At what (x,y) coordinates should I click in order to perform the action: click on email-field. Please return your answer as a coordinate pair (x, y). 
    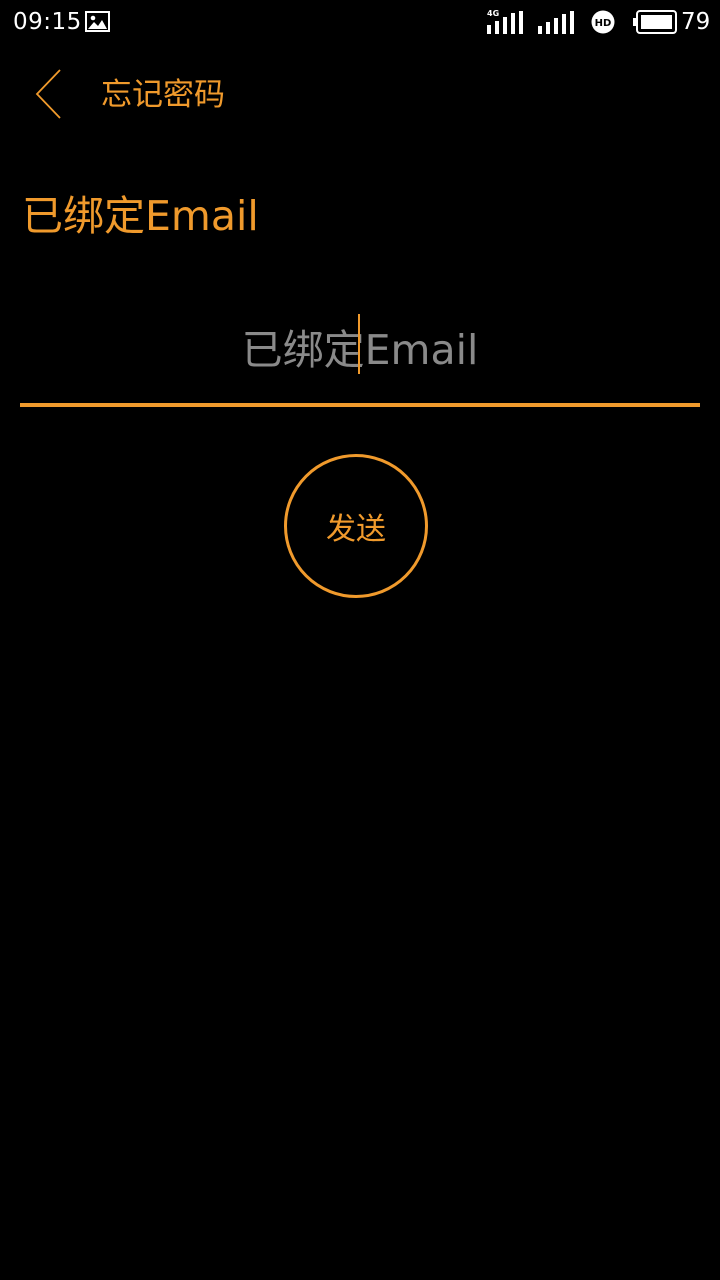
    Looking at the image, I should click on (360, 352).